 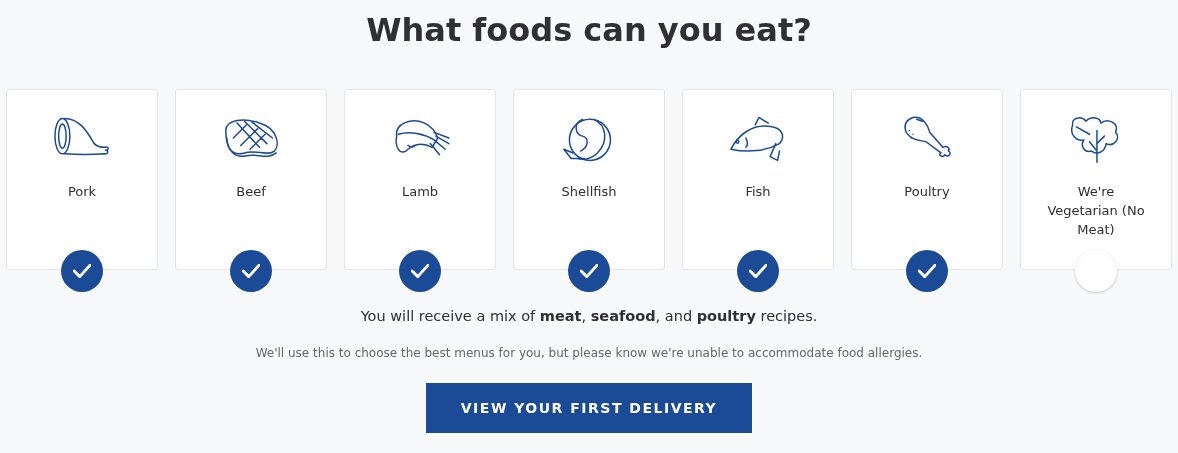 I want to click on summary-text: You will receive a mix of meat, seafood, and poultry recipes., so click(x=589, y=316).